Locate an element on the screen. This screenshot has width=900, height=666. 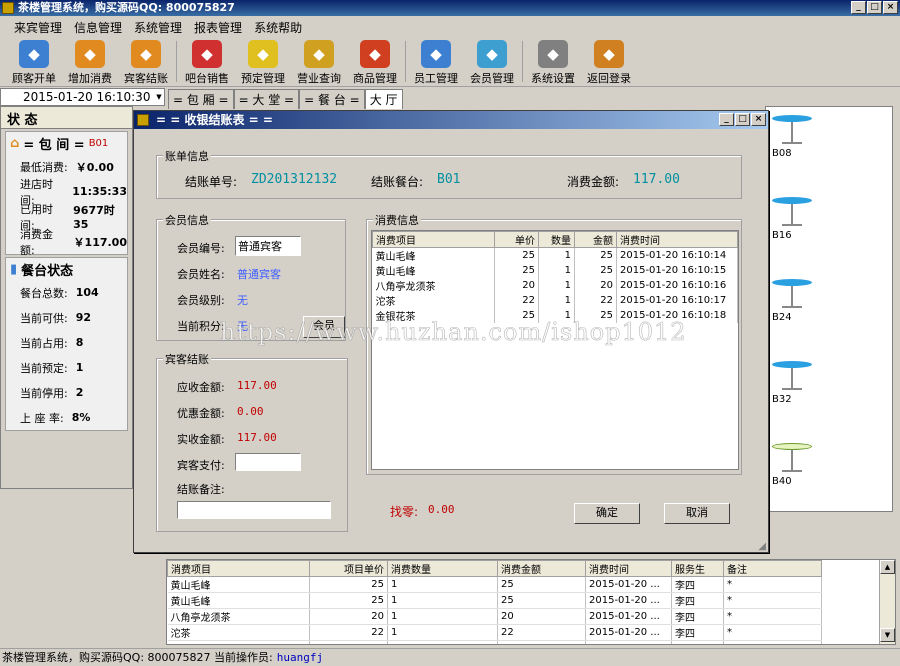
toolbar-button-6: ◆ 商品管理 is located at coordinates (375, 62).